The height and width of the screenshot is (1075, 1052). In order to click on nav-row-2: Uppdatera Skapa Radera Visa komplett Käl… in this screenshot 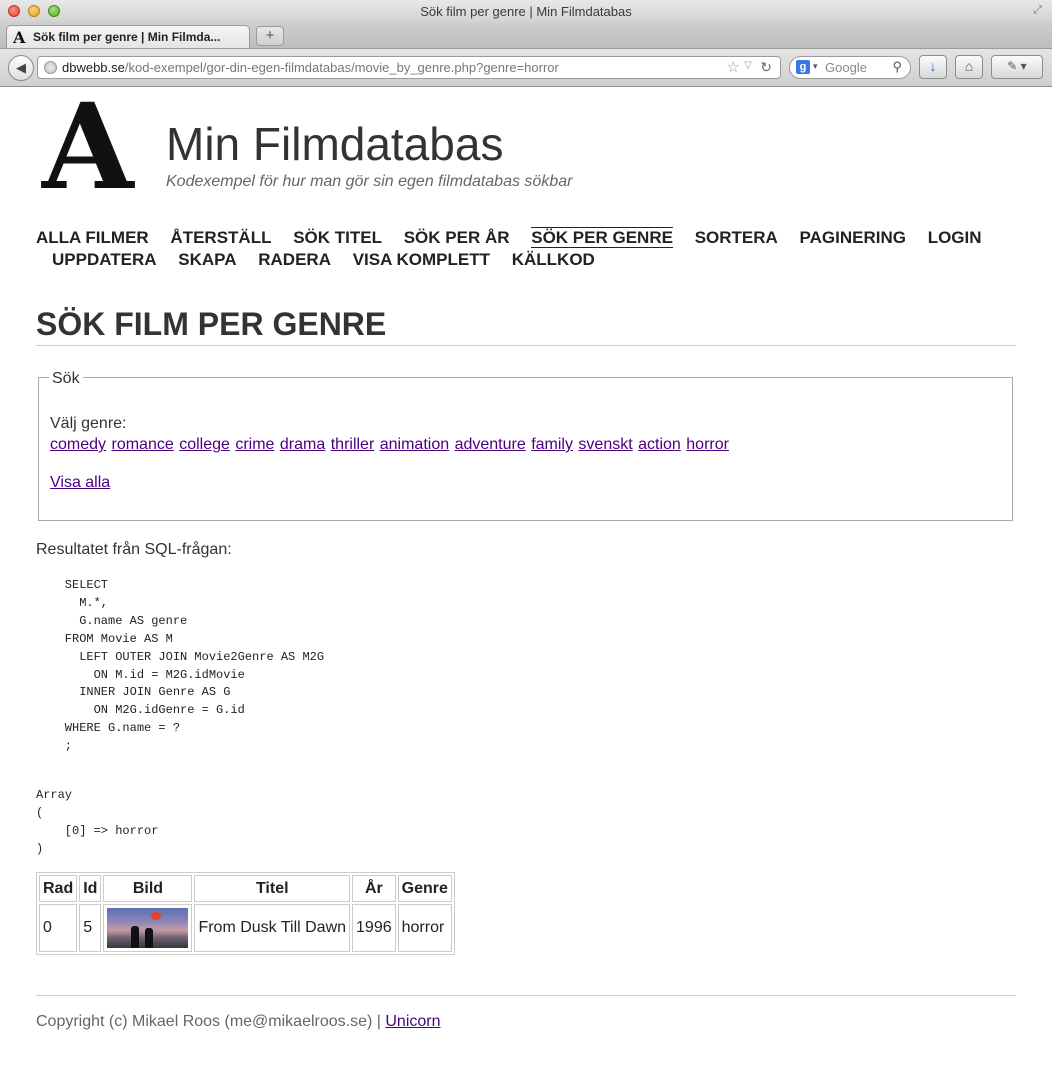, I will do `click(526, 260)`.